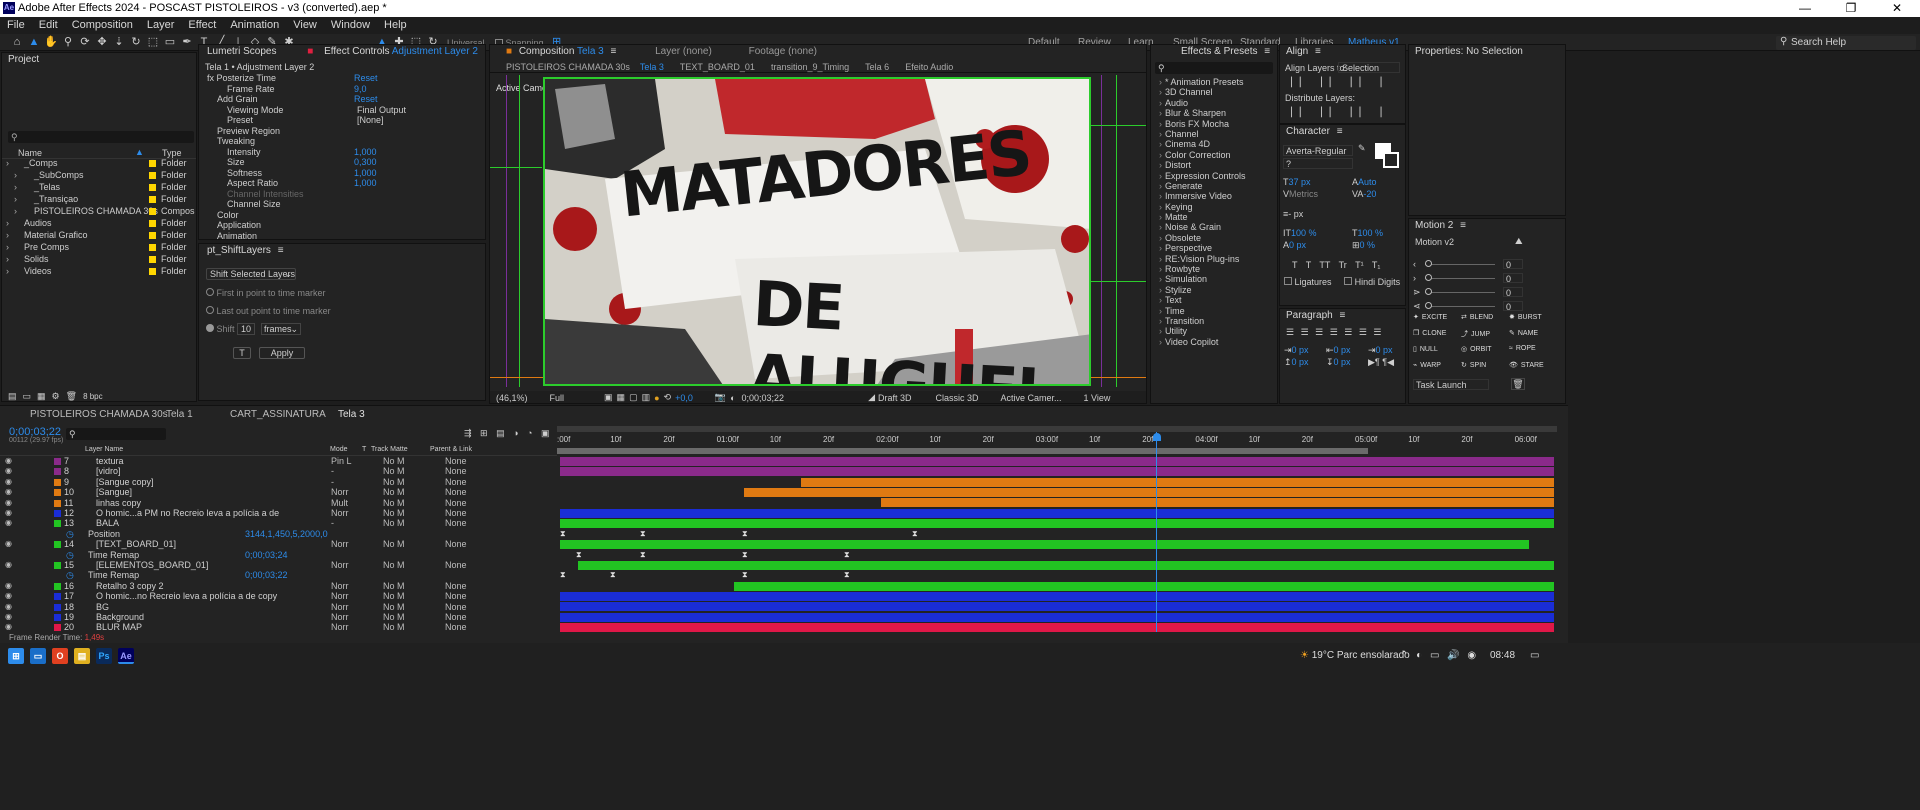  I want to click on motion-clone-button: ❐ CLONE, so click(1429, 333).